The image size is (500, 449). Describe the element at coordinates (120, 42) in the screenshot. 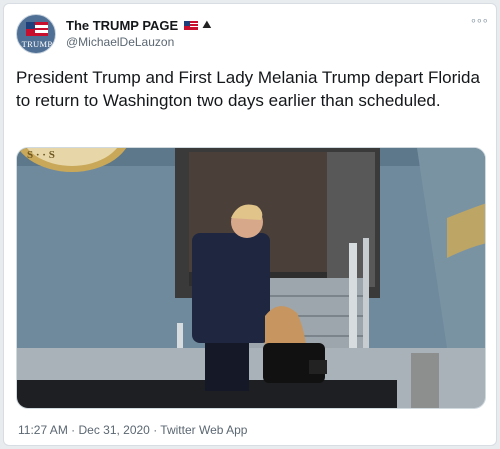

I see `user-handle: @MichaelDeLauzon` at that location.